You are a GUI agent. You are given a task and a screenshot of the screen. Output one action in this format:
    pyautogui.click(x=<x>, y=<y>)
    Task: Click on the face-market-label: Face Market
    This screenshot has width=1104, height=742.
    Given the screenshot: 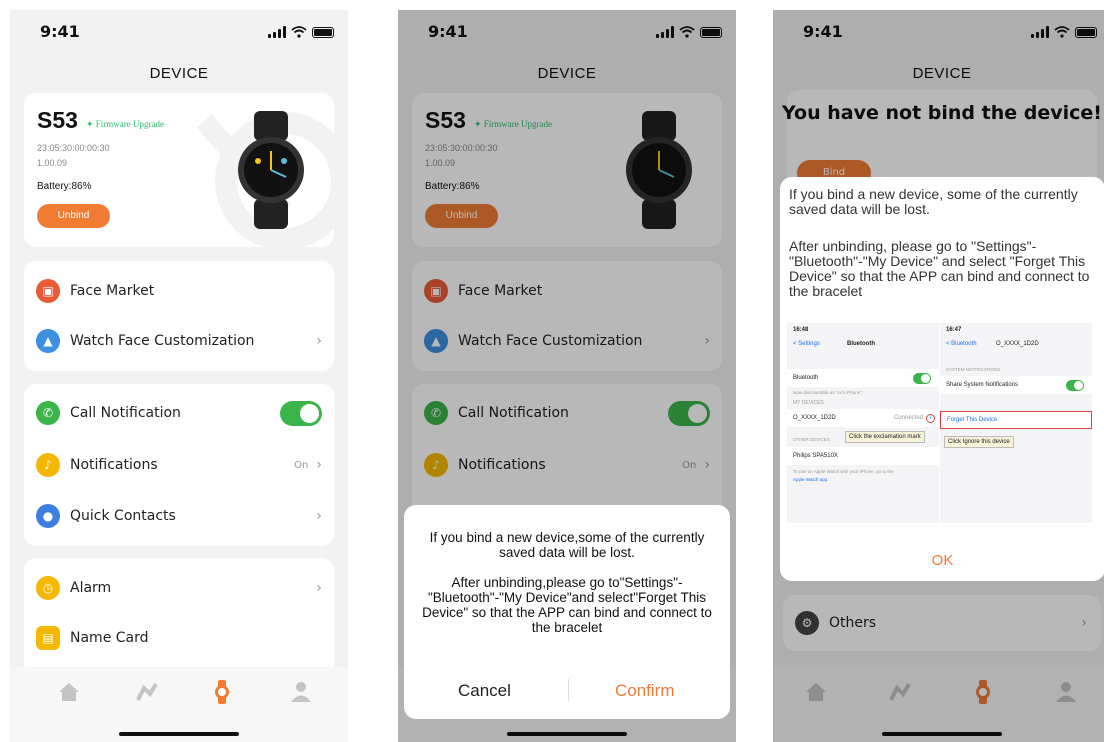 What is the action you would take?
    pyautogui.click(x=112, y=291)
    